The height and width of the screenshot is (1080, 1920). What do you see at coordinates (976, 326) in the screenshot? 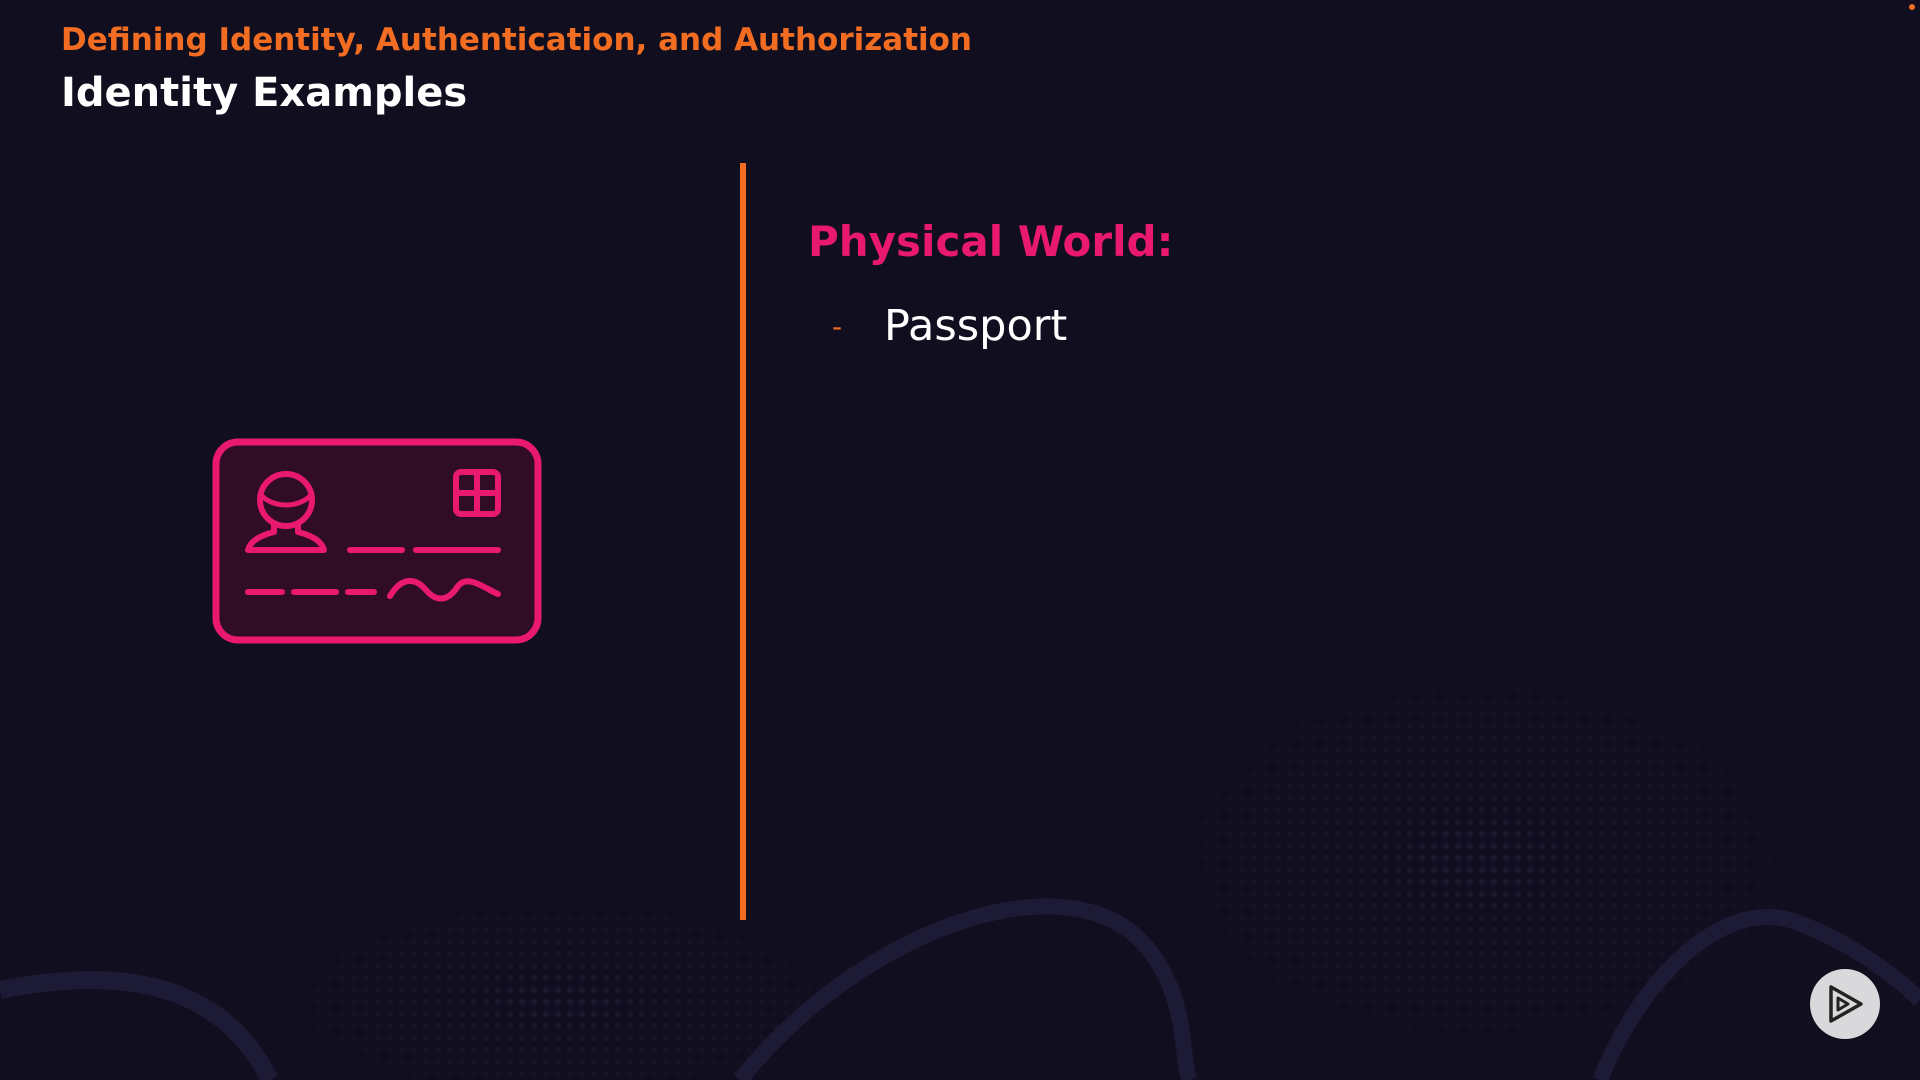
I see `bullet-text: Passport` at bounding box center [976, 326].